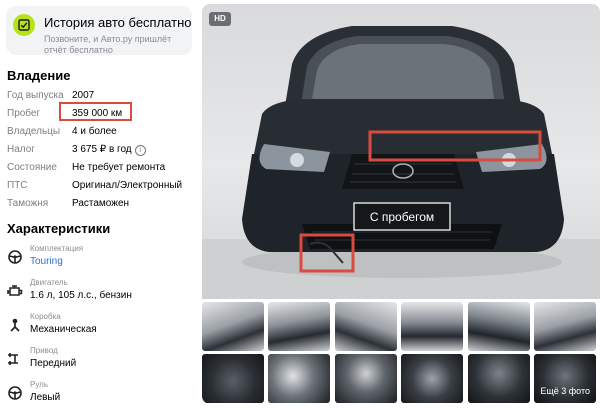 This screenshot has height=409, width=602. Describe the element at coordinates (45, 316) in the screenshot. I see `spec-label: Коробка` at that location.